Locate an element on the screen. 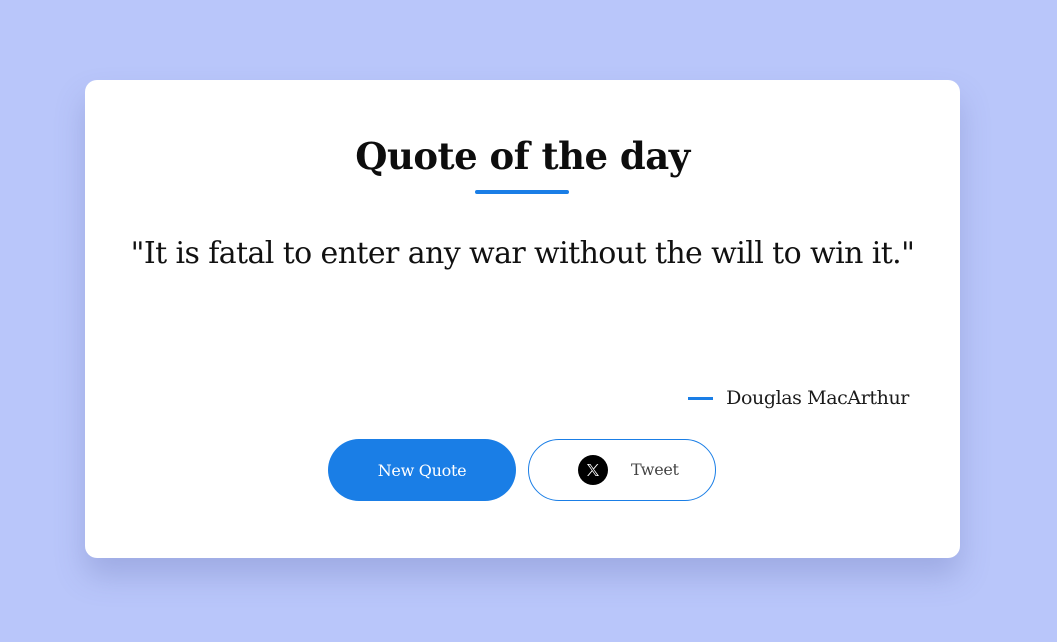 Image resolution: width=1057 pixels, height=642 pixels. tweet-button: Tweet is located at coordinates (622, 470).